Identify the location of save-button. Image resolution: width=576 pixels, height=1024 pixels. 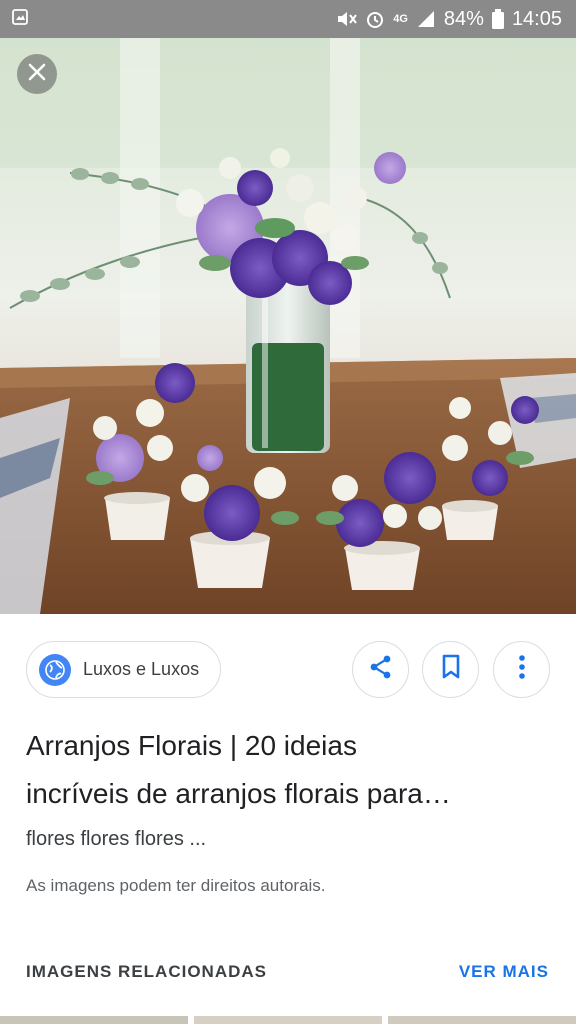
(450, 669).